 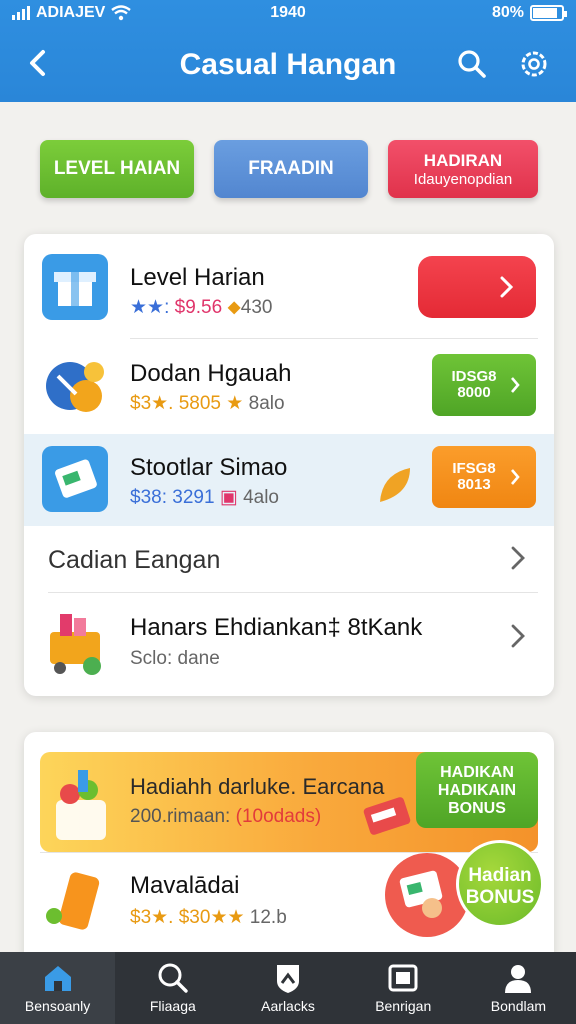 What do you see at coordinates (387, 816) in the screenshot?
I see `gift-ticket-icon` at bounding box center [387, 816].